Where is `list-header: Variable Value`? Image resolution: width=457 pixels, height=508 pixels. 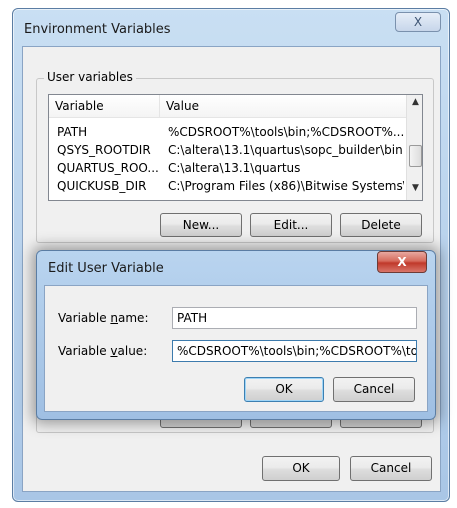
list-header: Variable Value is located at coordinates (235, 106).